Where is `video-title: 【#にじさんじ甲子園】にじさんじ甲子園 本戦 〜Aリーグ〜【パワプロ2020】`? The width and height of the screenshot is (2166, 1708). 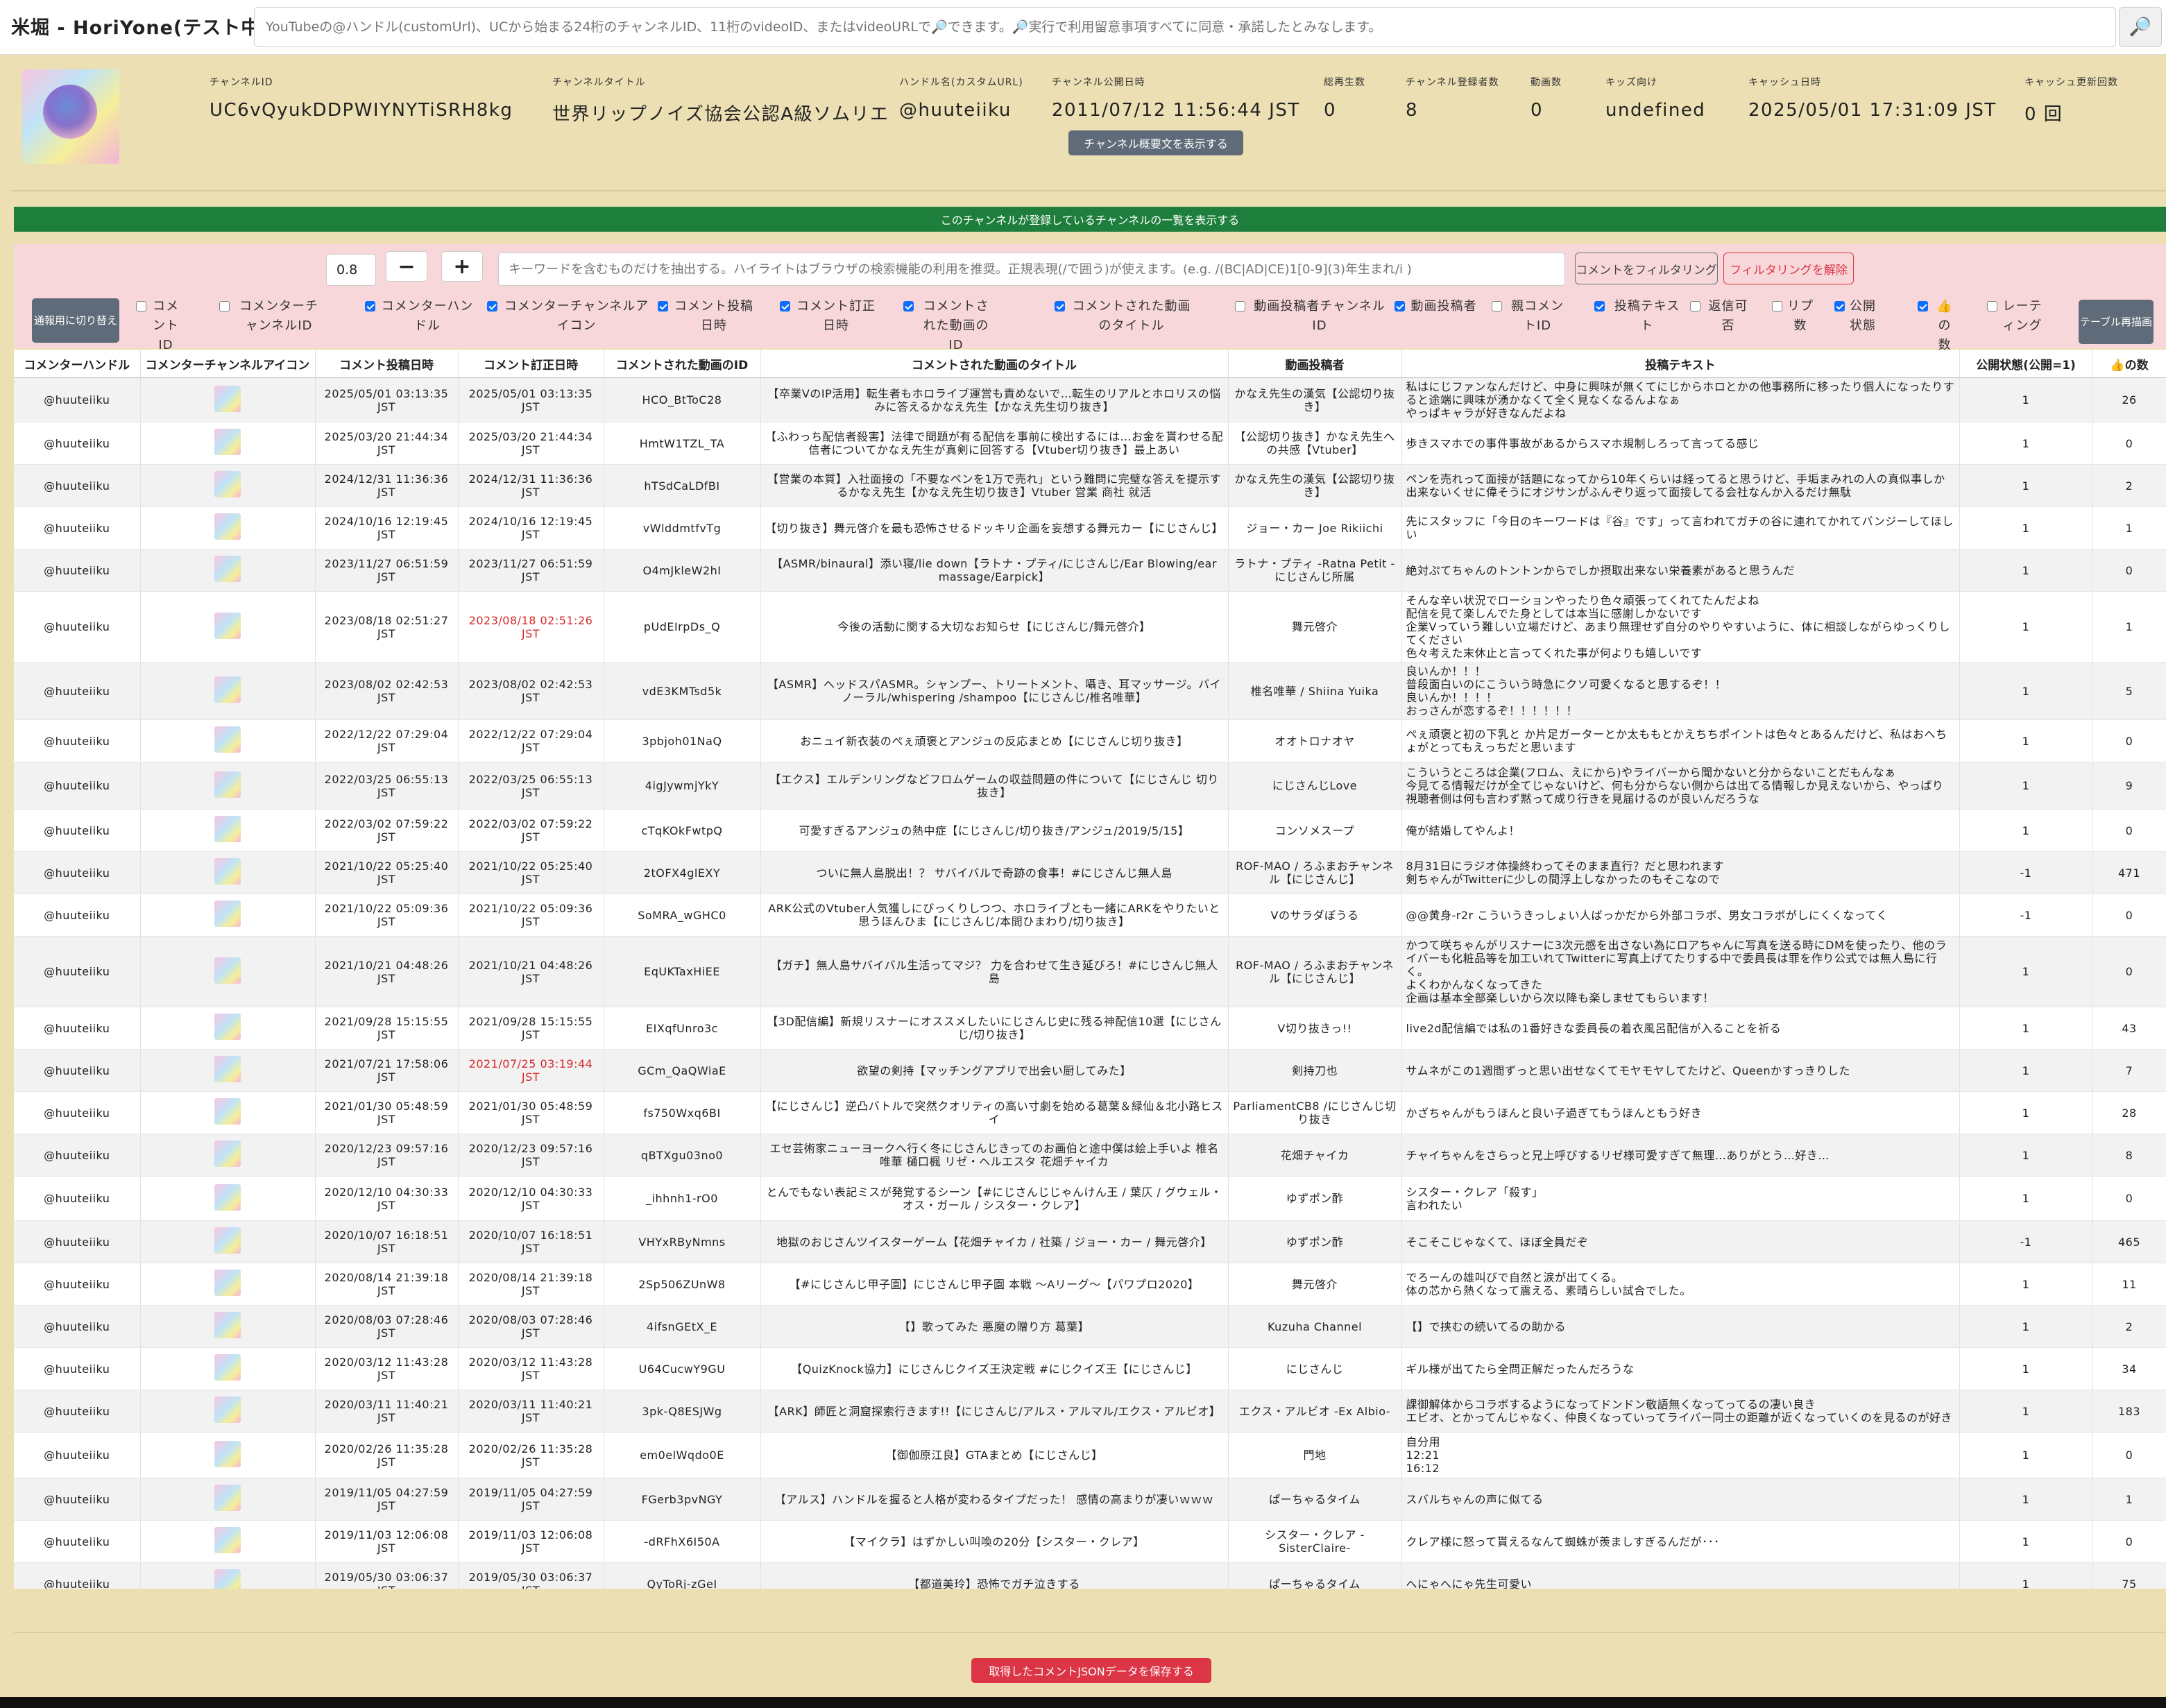
video-title: 【#にじさんじ甲子園】にじさんじ甲子園 本戦 〜Aリーグ〜【パワプロ2020】 is located at coordinates (994, 1284).